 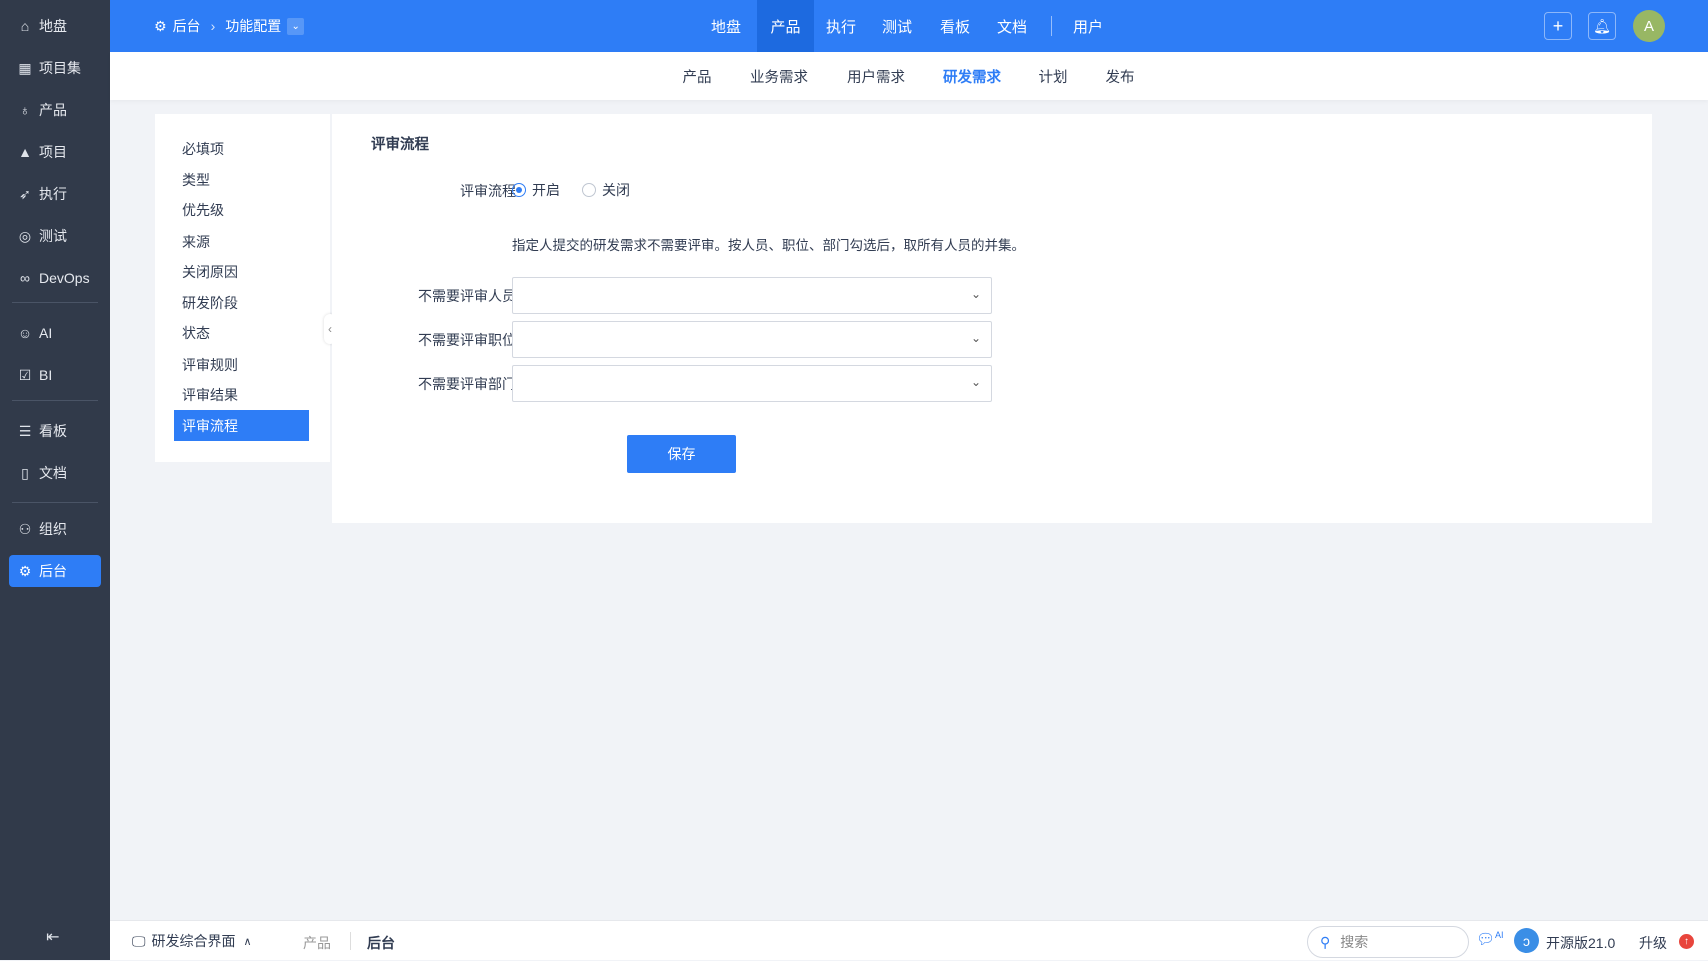 What do you see at coordinates (241, 148) in the screenshot?
I see `menu-item: 必填项` at bounding box center [241, 148].